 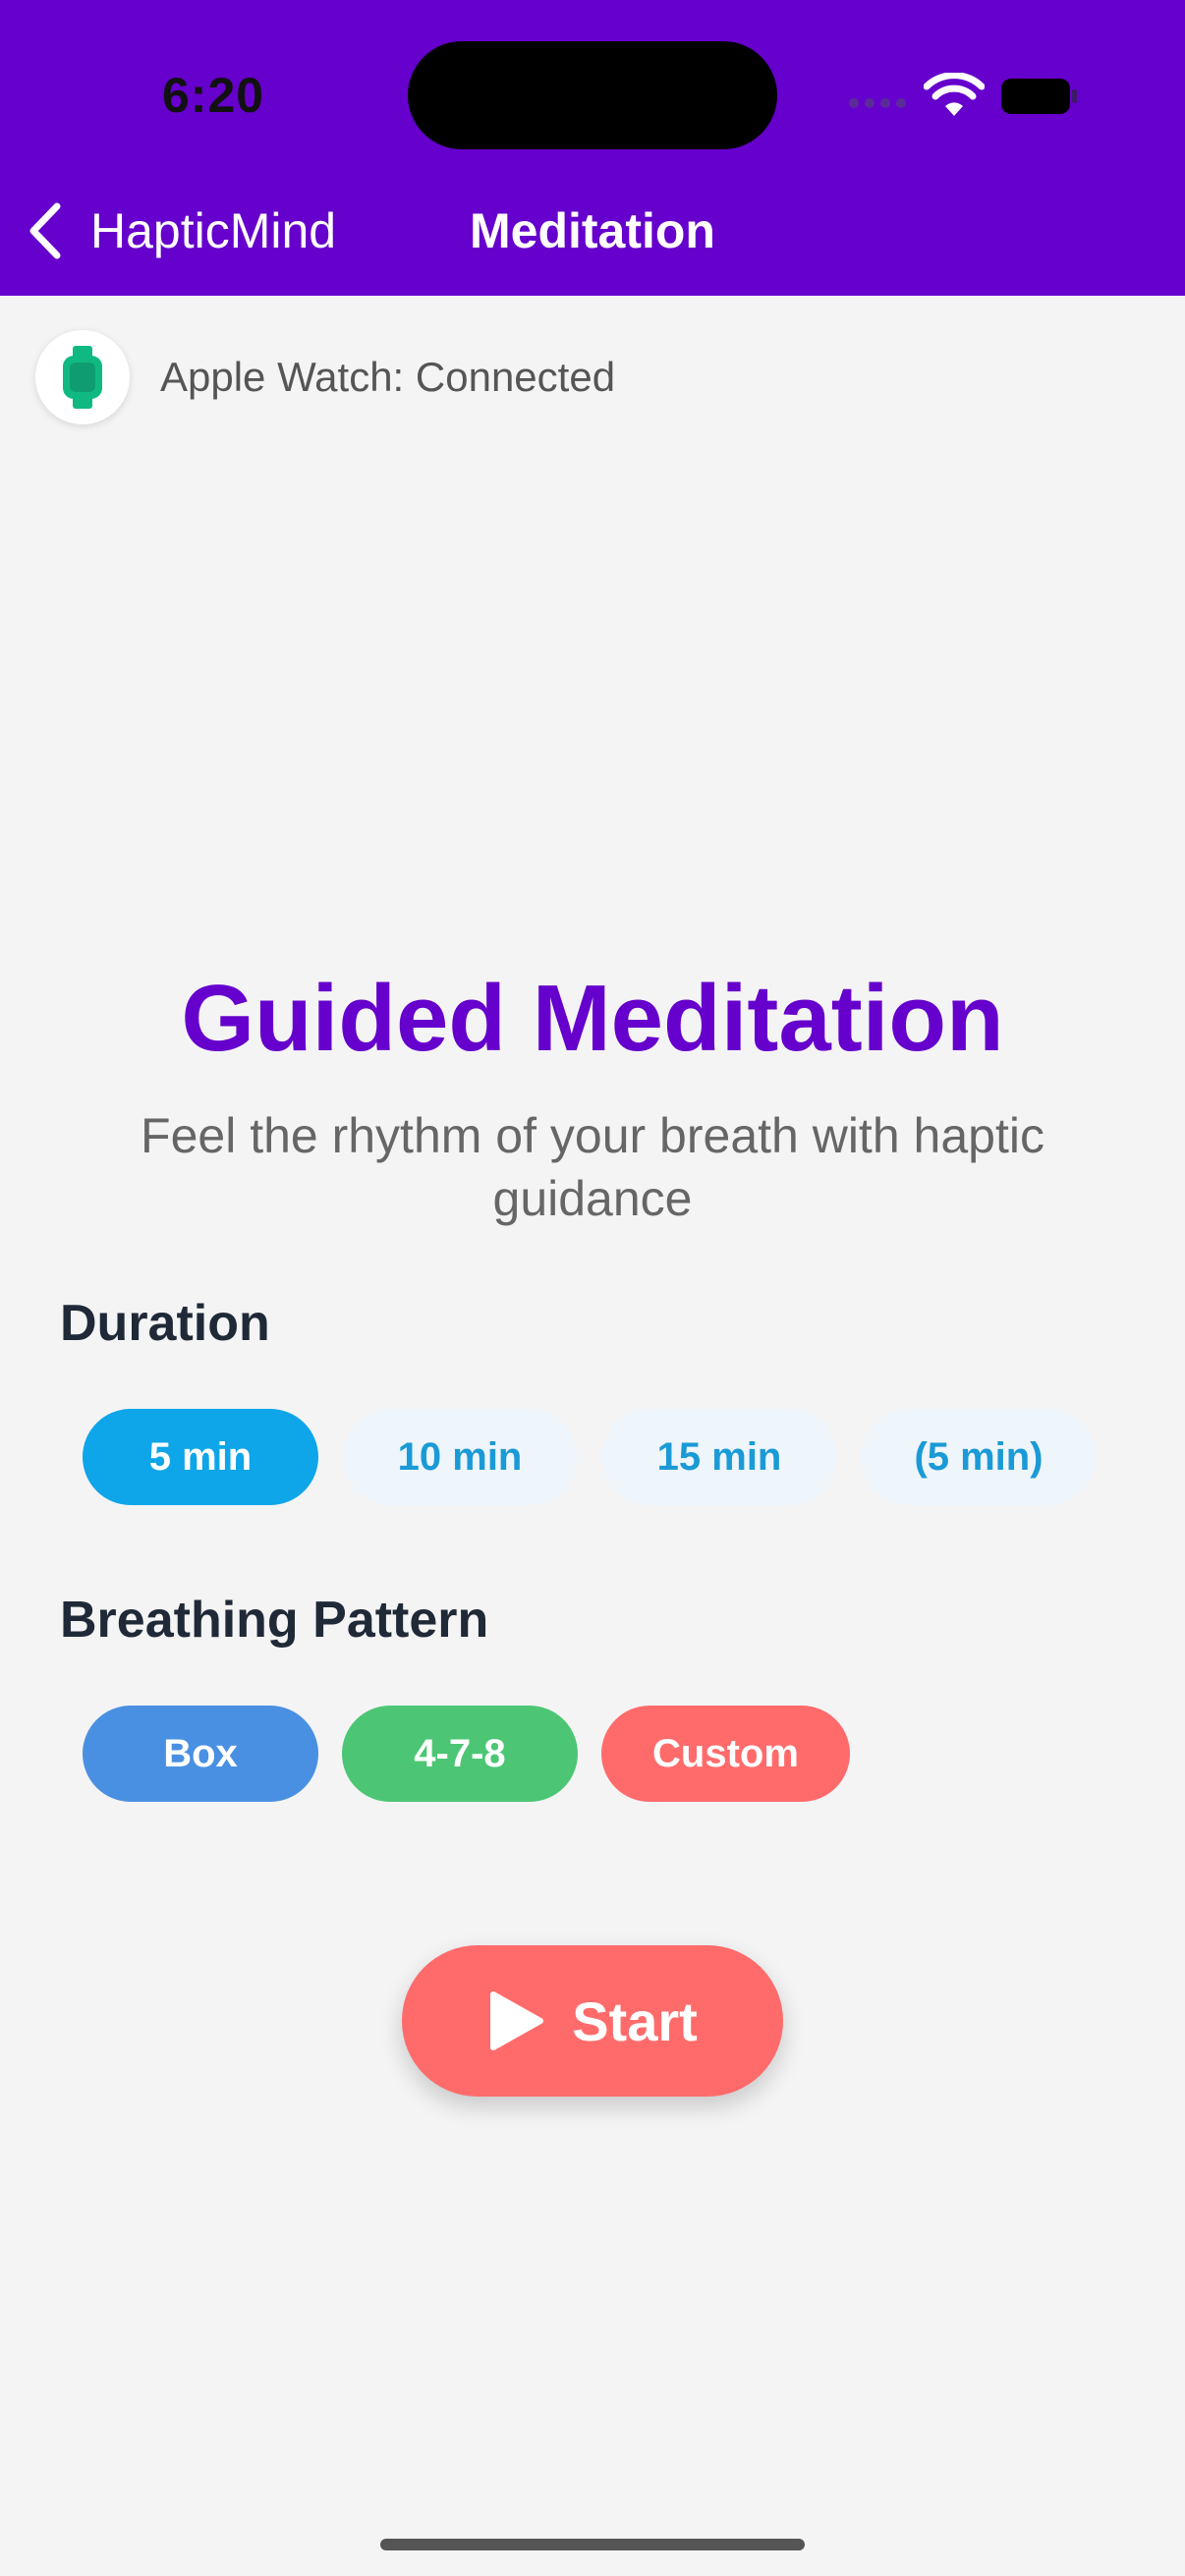 I want to click on cellular-signal-icon, so click(x=878, y=103).